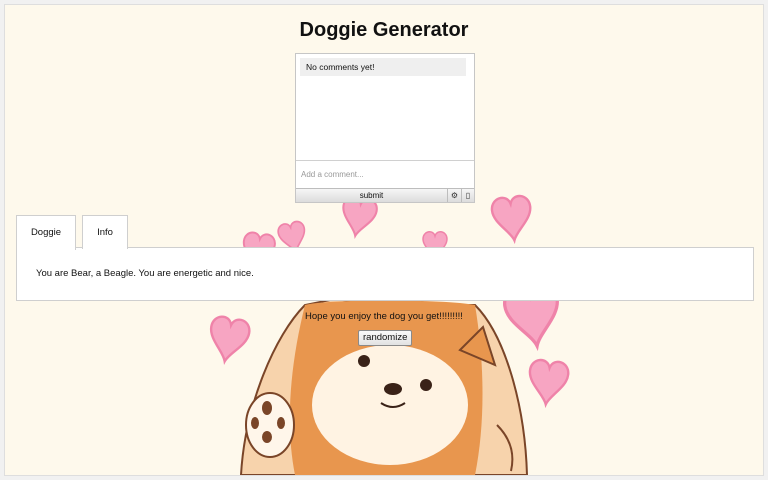 Image resolution: width=768 pixels, height=480 pixels. I want to click on gear-icon: ⚙, so click(454, 195).